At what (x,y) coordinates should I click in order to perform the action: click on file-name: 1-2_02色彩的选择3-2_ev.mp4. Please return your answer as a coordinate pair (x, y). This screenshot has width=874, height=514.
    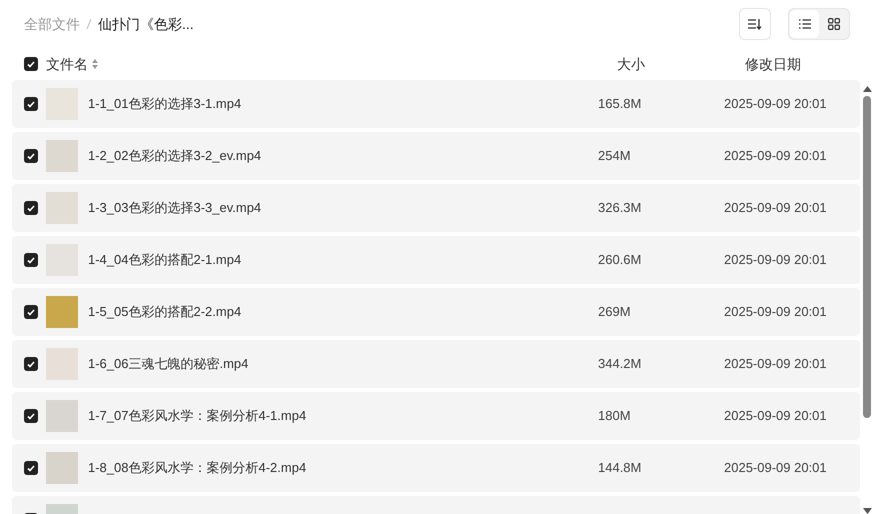
    Looking at the image, I should click on (175, 156).